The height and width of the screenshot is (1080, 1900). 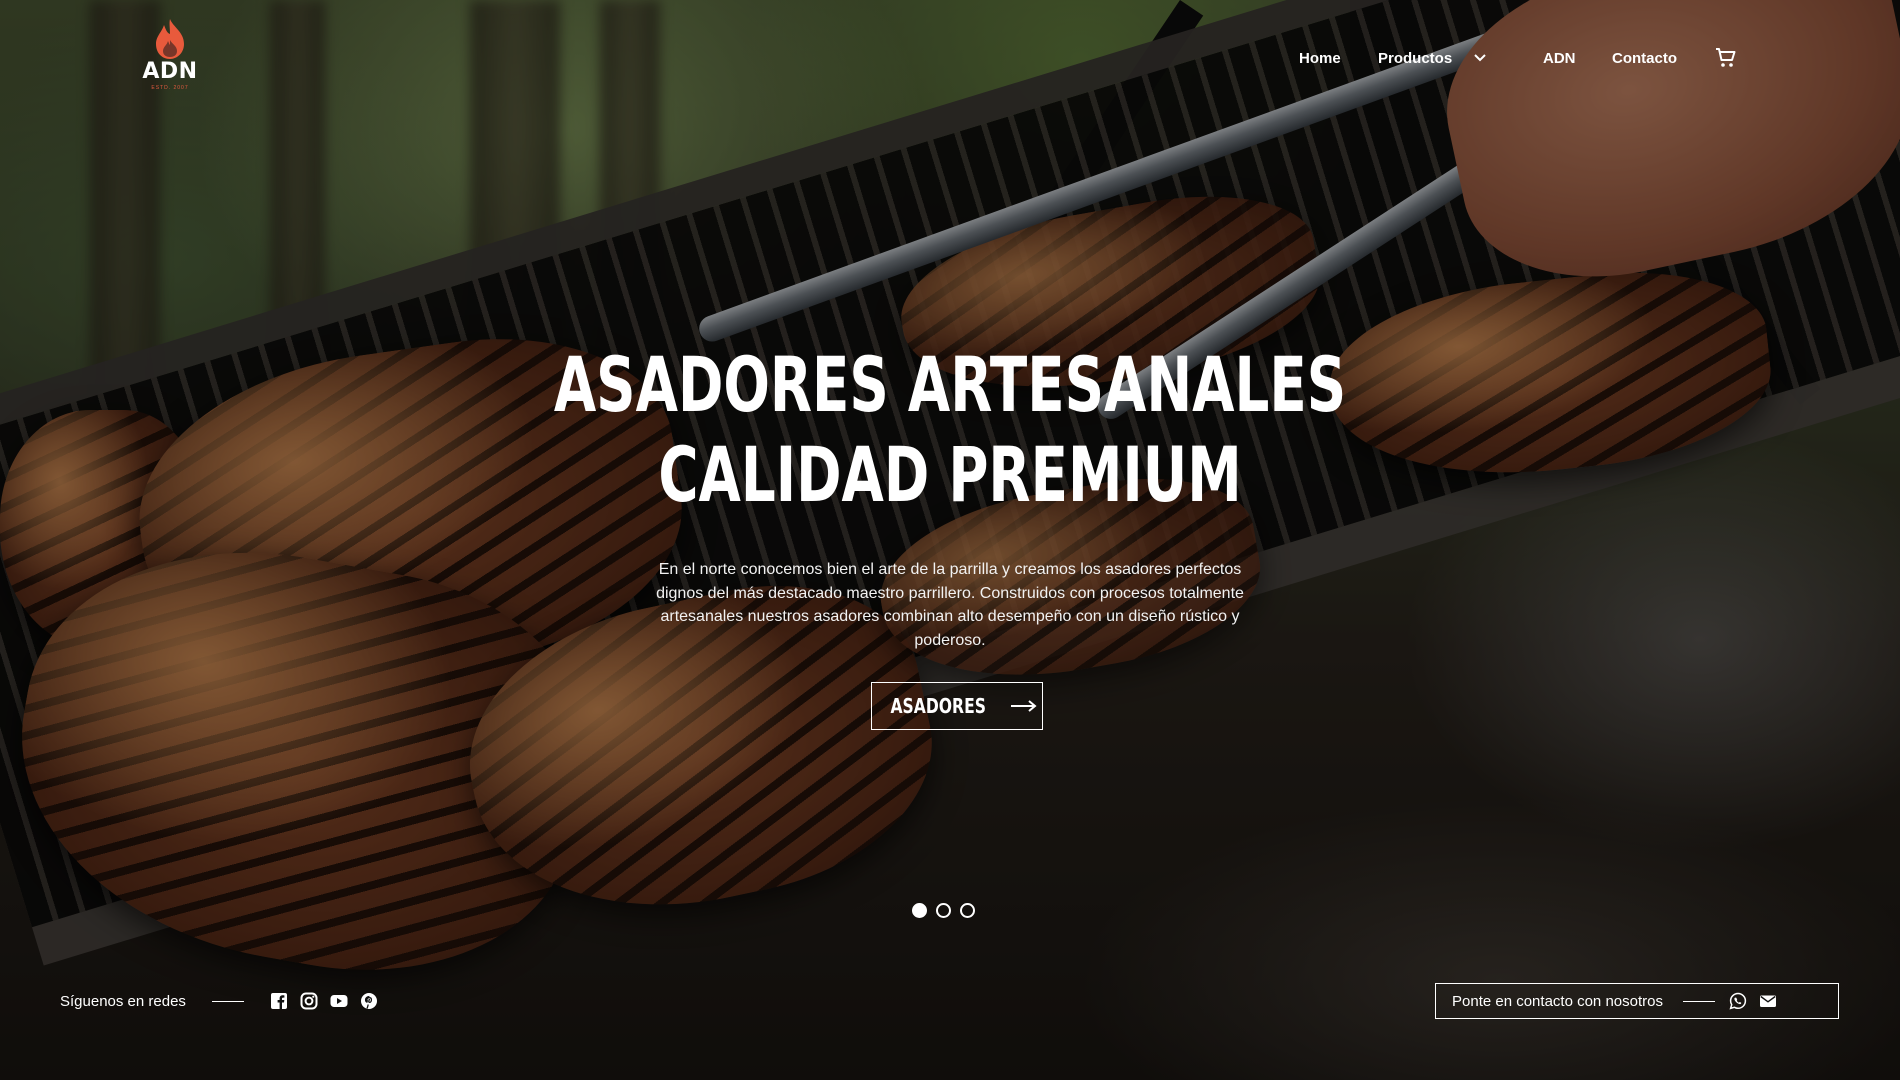 I want to click on shopping-cart-icon, so click(x=1726, y=57).